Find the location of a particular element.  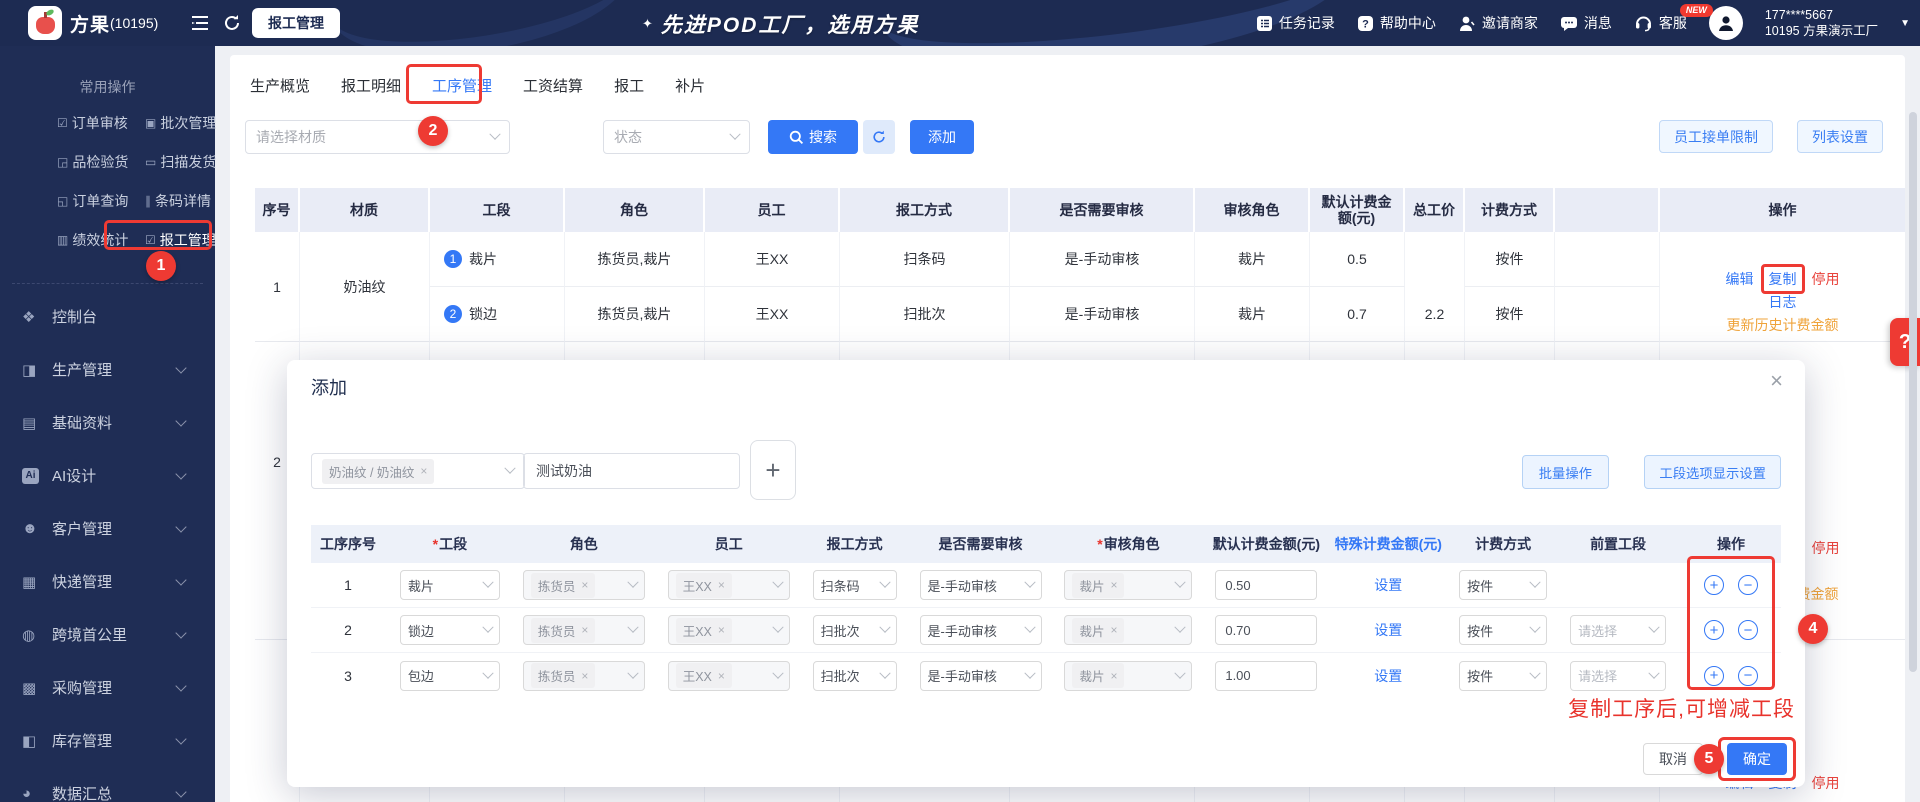

default-fee-input: 0.70 is located at coordinates (1266, 630).